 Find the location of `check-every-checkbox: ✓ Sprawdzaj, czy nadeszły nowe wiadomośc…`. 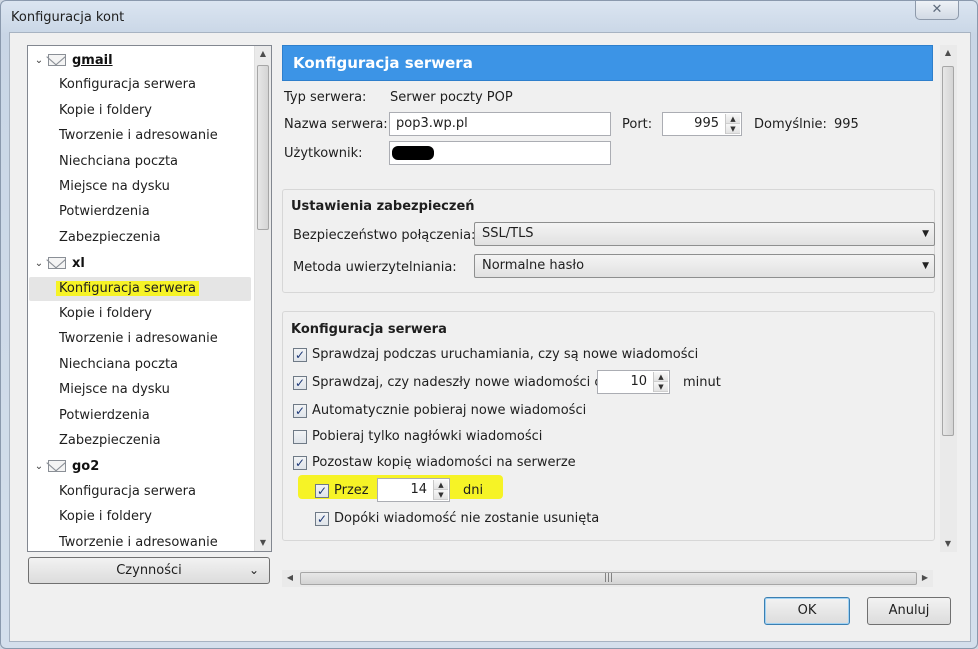

check-every-checkbox: ✓ Sprawdzaj, czy nadeszły nowe wiadomośc… is located at coordinates (451, 382).